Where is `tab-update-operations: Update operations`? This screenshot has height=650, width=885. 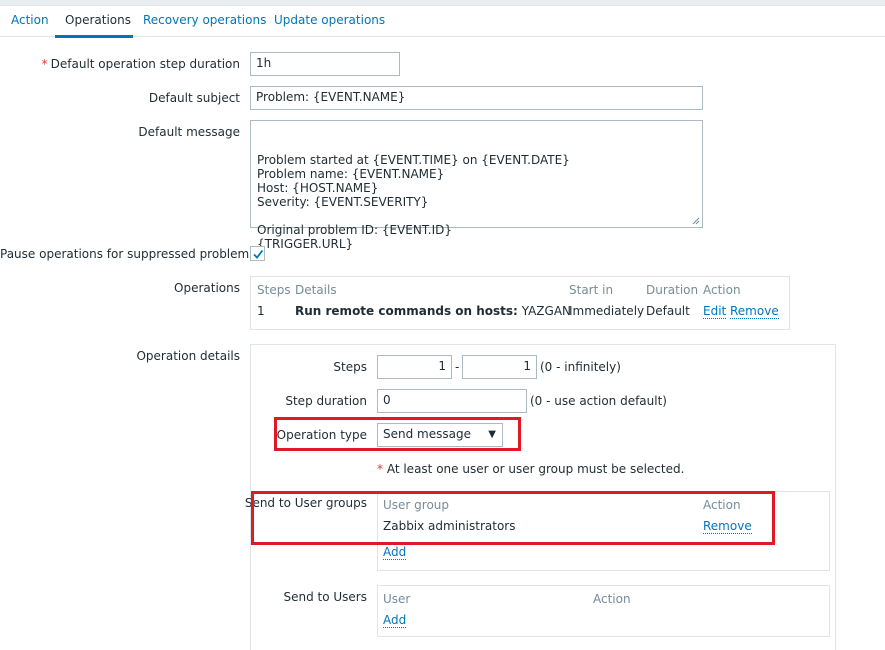 tab-update-operations: Update operations is located at coordinates (329, 20).